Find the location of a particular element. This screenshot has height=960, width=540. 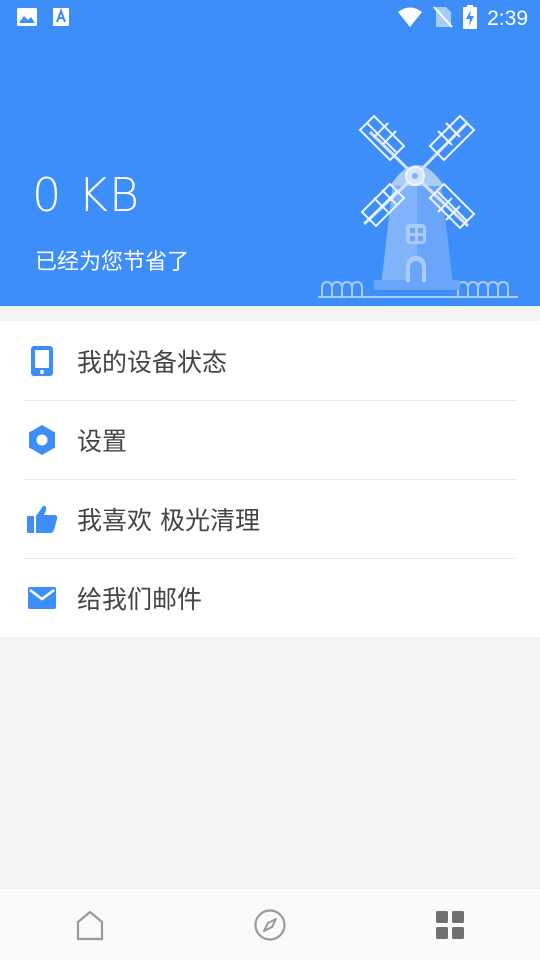

menu-item-settings: 设置 is located at coordinates (270, 439).